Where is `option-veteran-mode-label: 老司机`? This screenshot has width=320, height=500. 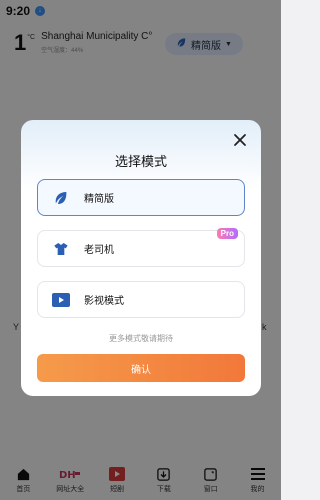
option-veteran-mode-label: 老司机 is located at coordinates (99, 250).